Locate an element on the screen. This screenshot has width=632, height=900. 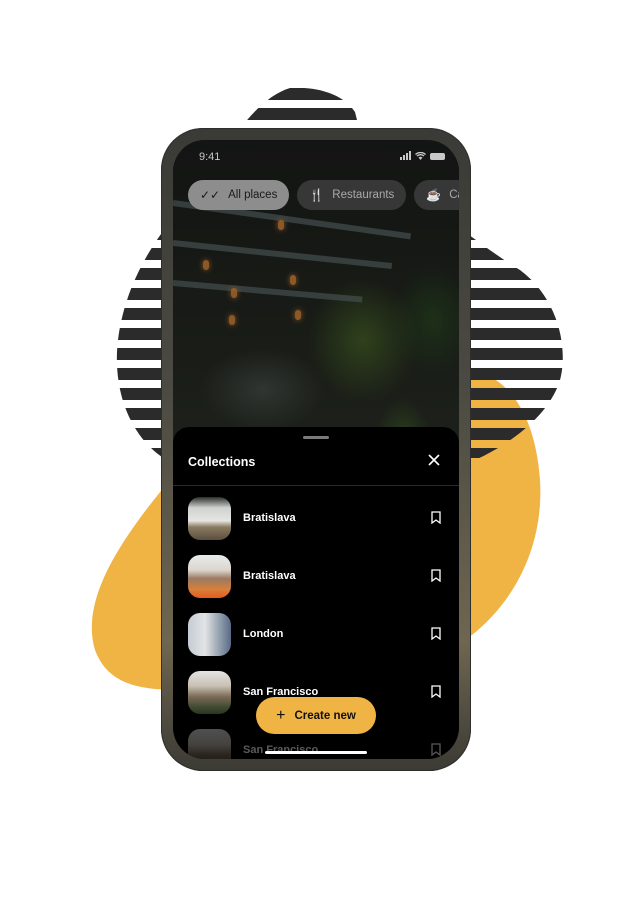
filter-chip-cafe: ☕ Café is located at coordinates (436, 195).